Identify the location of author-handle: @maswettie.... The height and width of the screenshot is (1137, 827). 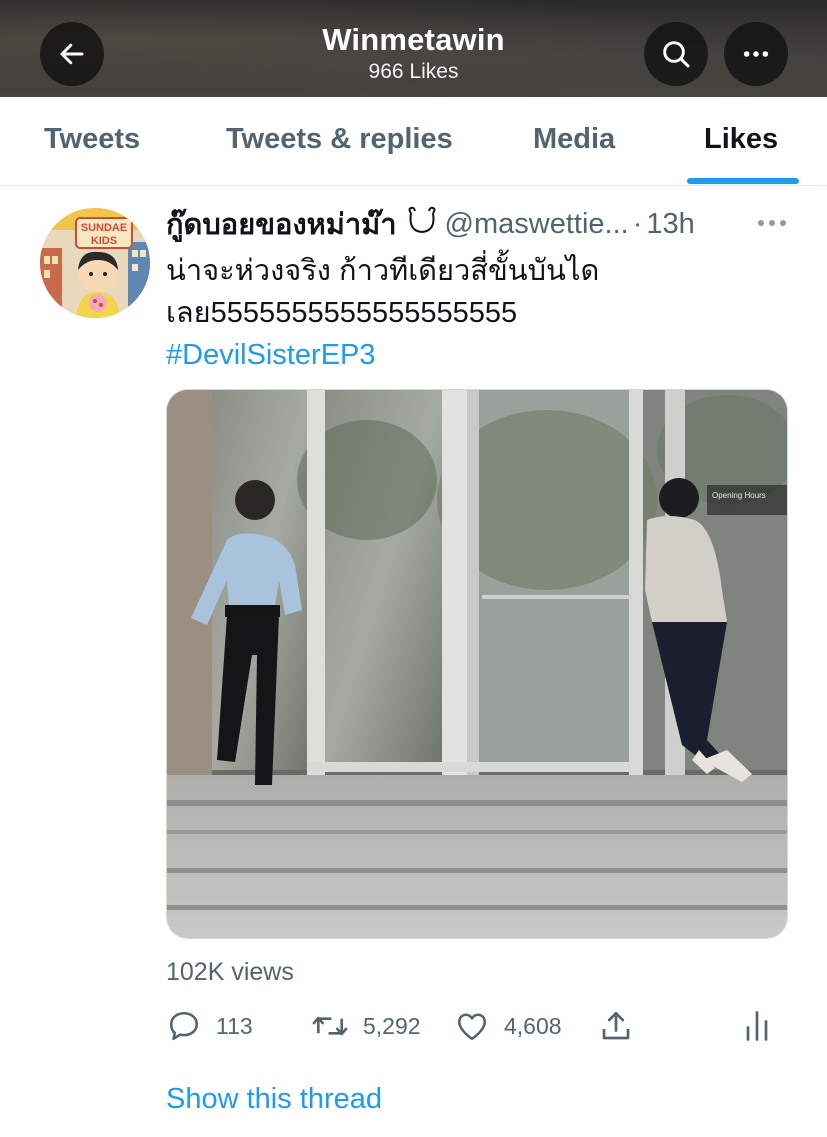
(537, 224).